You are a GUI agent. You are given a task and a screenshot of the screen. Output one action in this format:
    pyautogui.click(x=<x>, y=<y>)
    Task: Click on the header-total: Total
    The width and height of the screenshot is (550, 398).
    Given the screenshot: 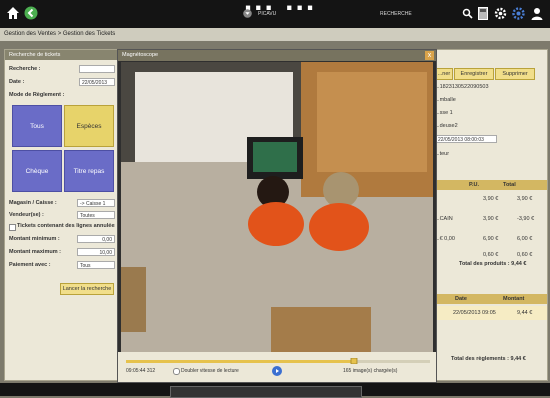 What is the action you would take?
    pyautogui.click(x=509, y=185)
    